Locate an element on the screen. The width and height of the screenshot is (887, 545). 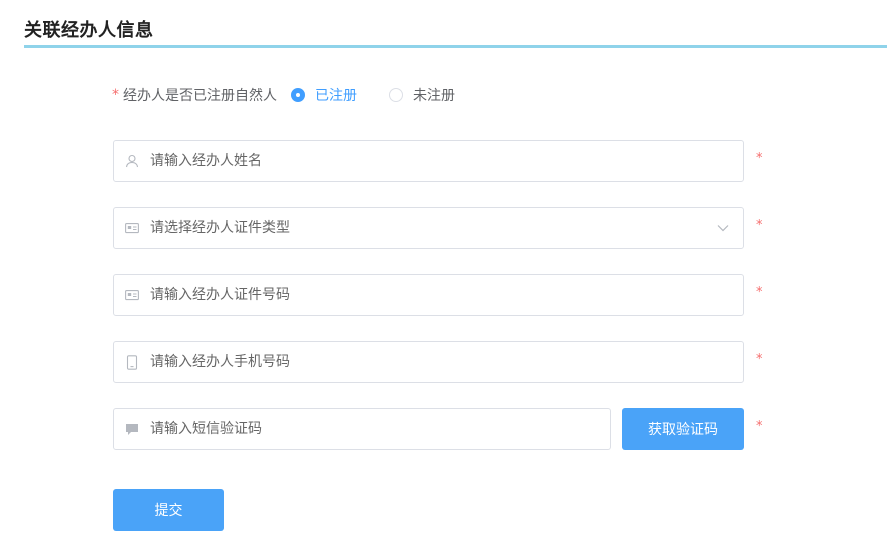
phone-required-mark: * is located at coordinates (759, 359).